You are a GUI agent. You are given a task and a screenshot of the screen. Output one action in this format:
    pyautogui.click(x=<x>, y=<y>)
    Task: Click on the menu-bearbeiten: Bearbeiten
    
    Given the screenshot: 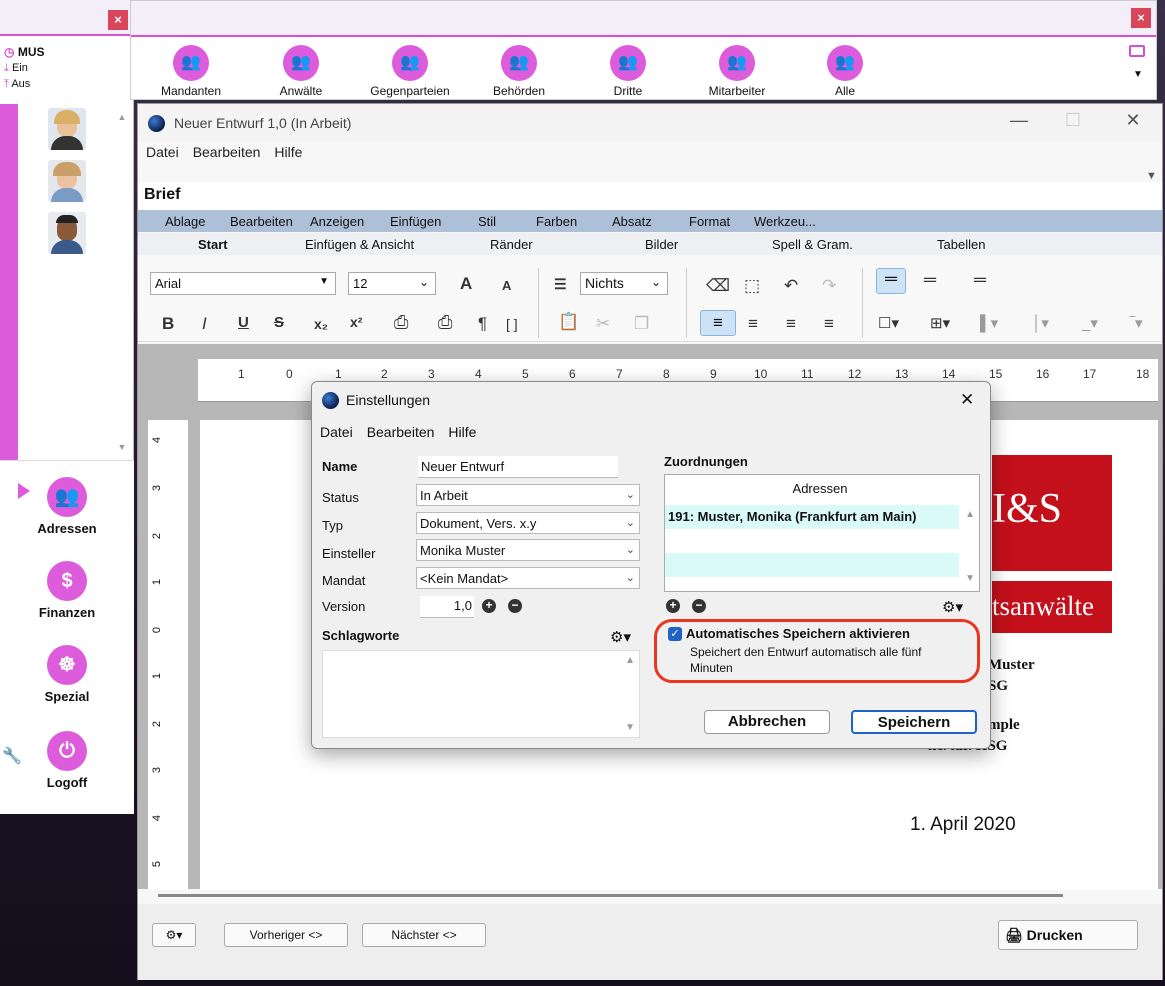 What is the action you would take?
    pyautogui.click(x=401, y=432)
    